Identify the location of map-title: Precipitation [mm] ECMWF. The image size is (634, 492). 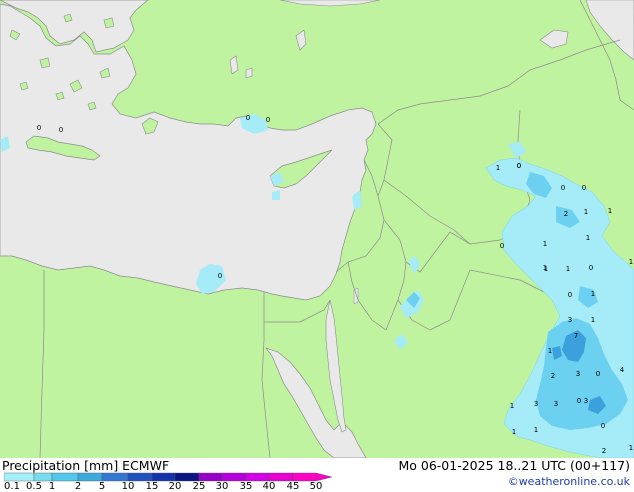
(86, 465).